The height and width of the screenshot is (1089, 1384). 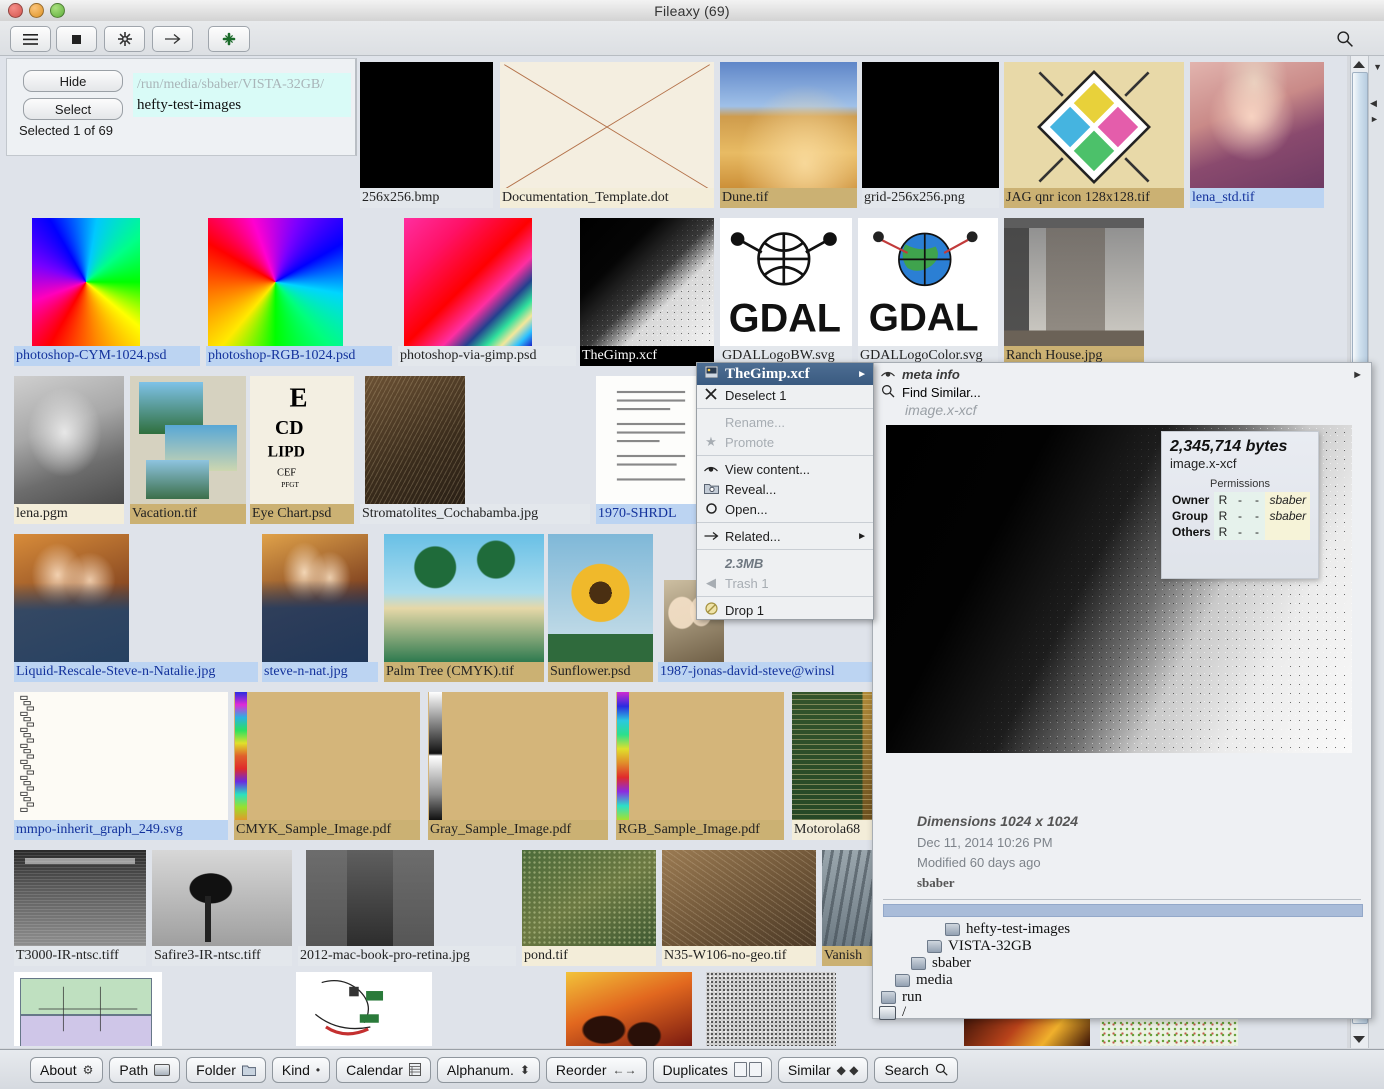 What do you see at coordinates (124, 39) in the screenshot?
I see `settings-button` at bounding box center [124, 39].